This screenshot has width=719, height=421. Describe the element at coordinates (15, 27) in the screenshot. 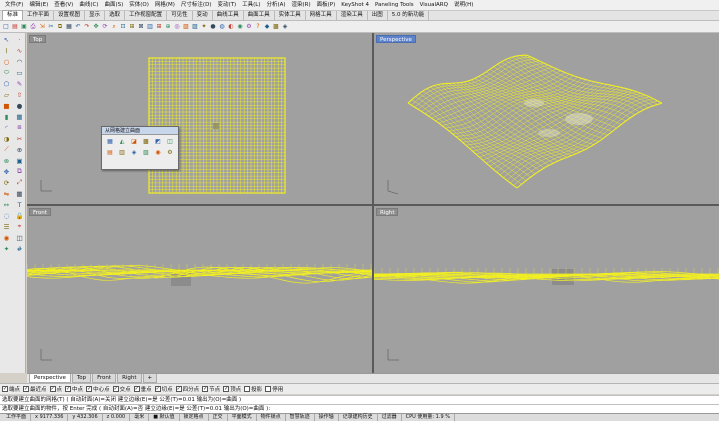

I see `open-icon: ▤` at that location.